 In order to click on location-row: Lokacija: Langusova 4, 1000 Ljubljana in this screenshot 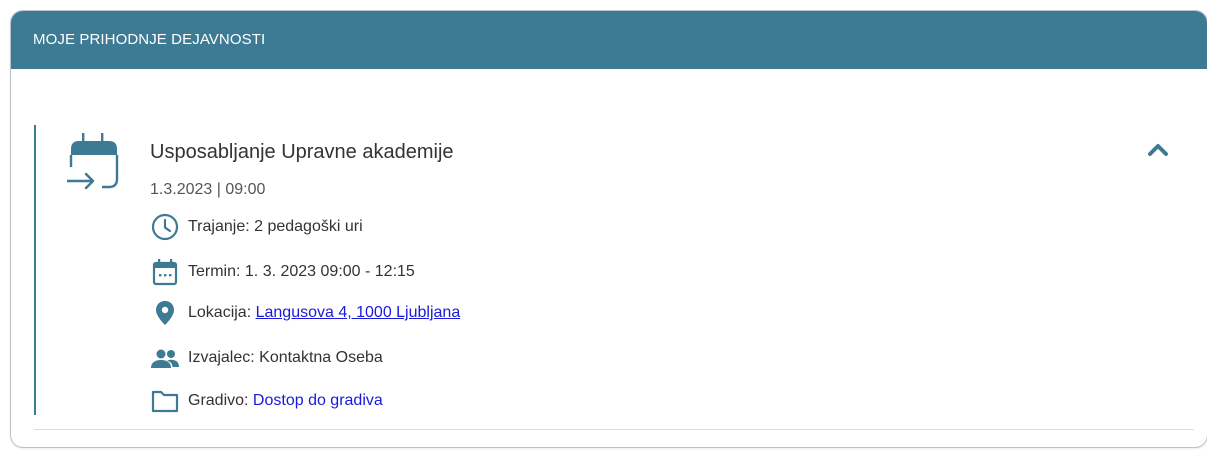, I will do `click(305, 313)`.